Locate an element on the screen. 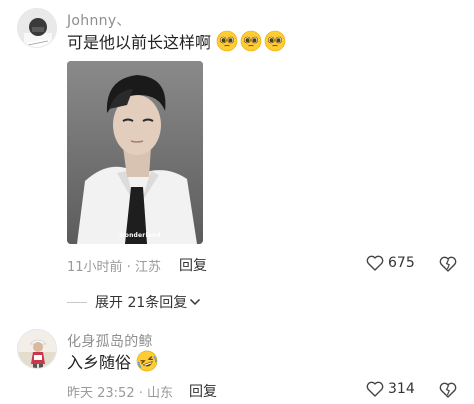 The image size is (474, 404). comment-1-meta: 11小时前 · 江苏 is located at coordinates (114, 267).